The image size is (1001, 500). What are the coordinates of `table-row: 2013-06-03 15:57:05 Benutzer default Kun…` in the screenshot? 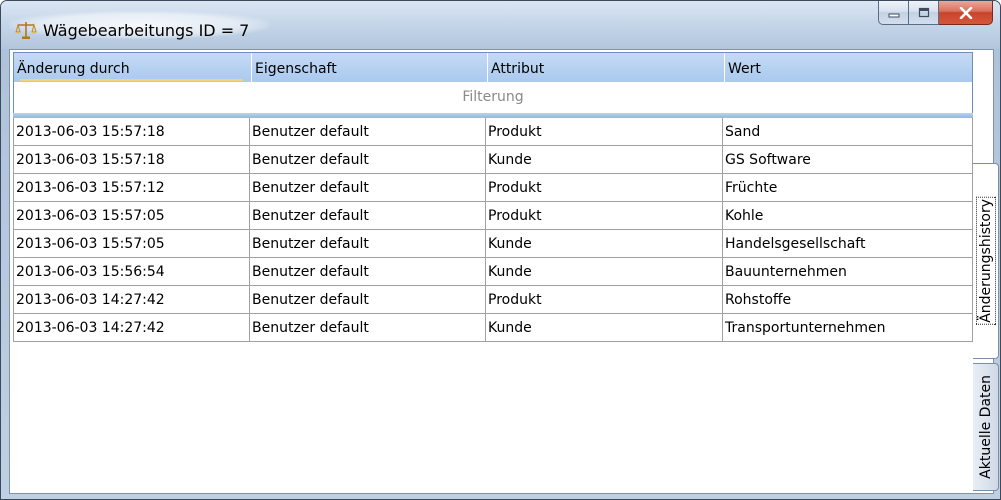 It's located at (493, 244).